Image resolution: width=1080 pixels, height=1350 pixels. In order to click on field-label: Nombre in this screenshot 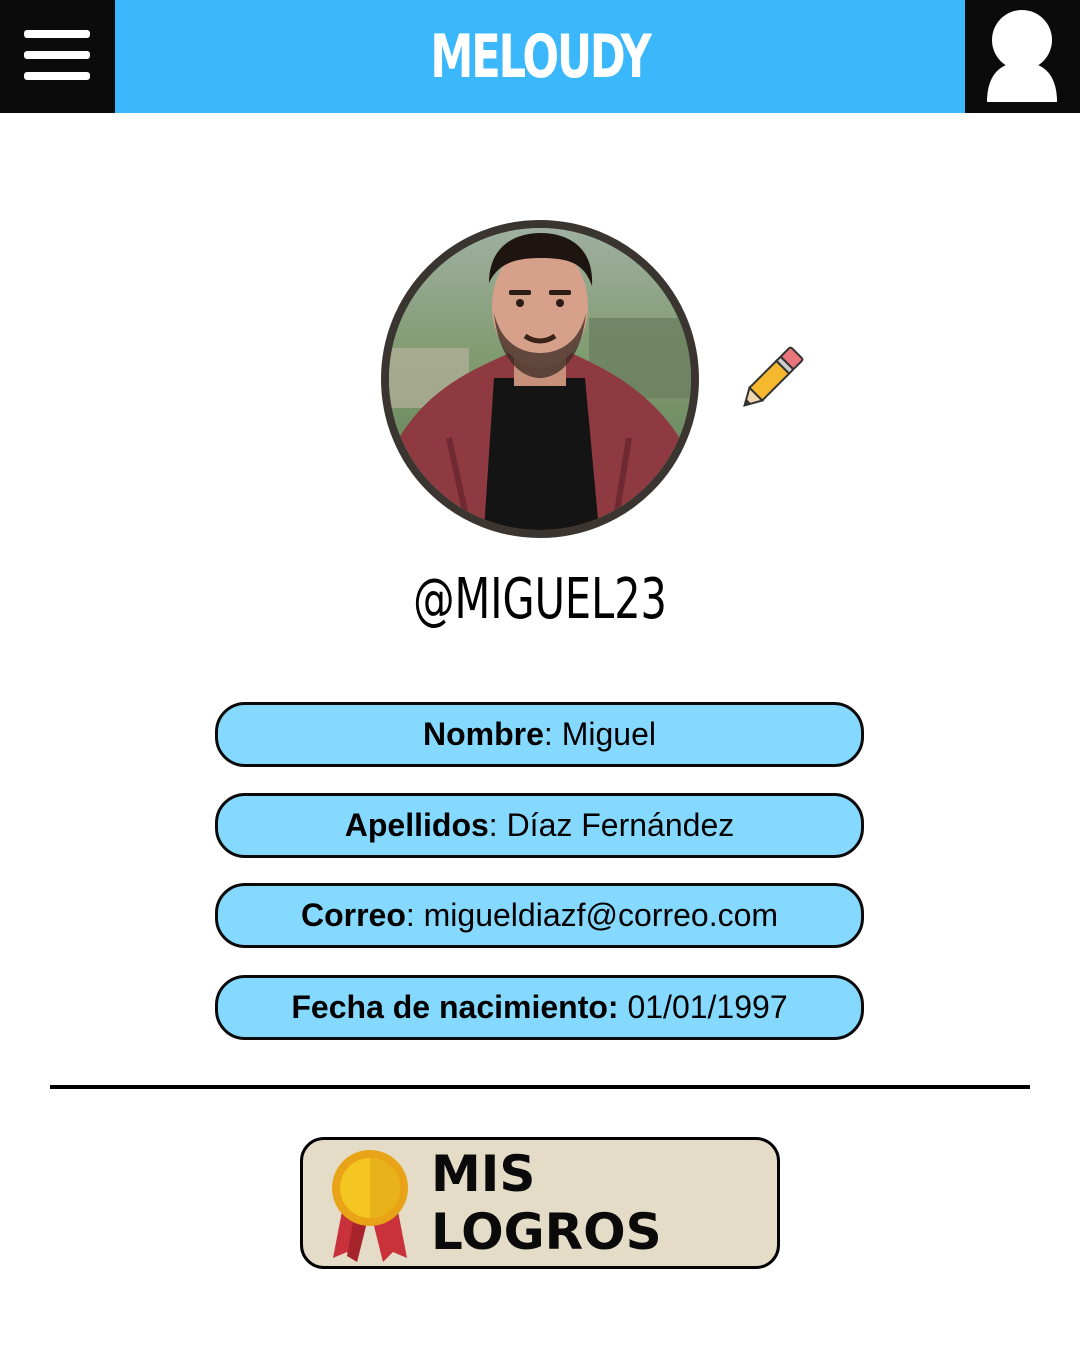, I will do `click(483, 734)`.